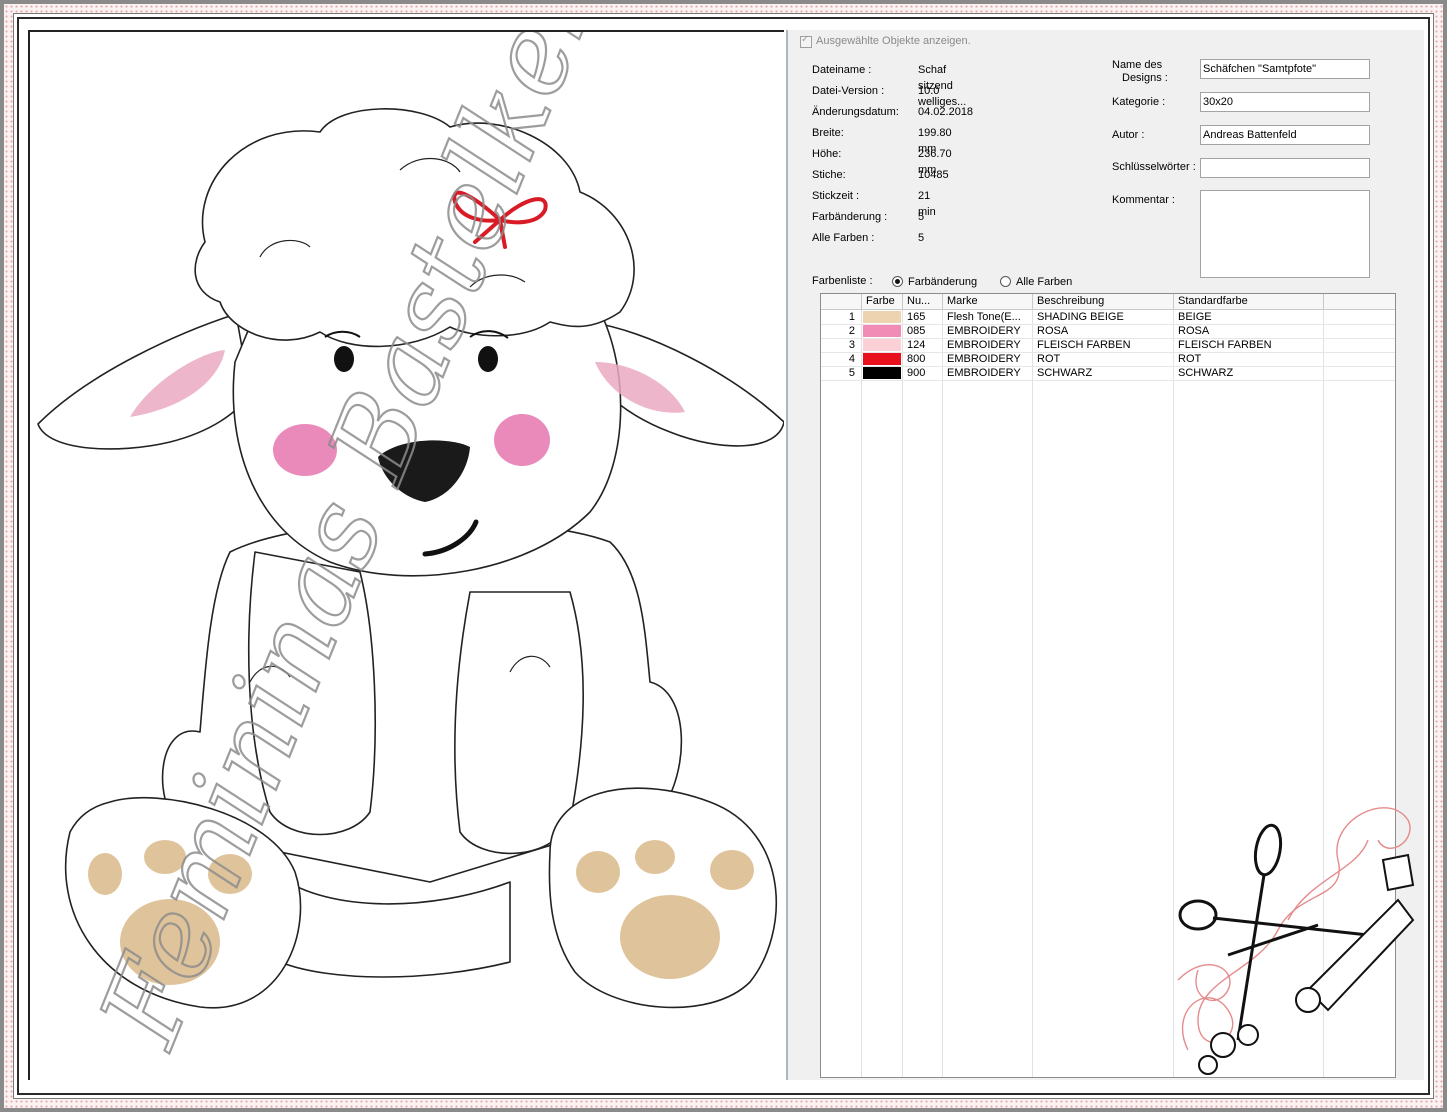 Image resolution: width=1447 pixels, height=1112 pixels. I want to click on author-label: Autor :, so click(1128, 135).